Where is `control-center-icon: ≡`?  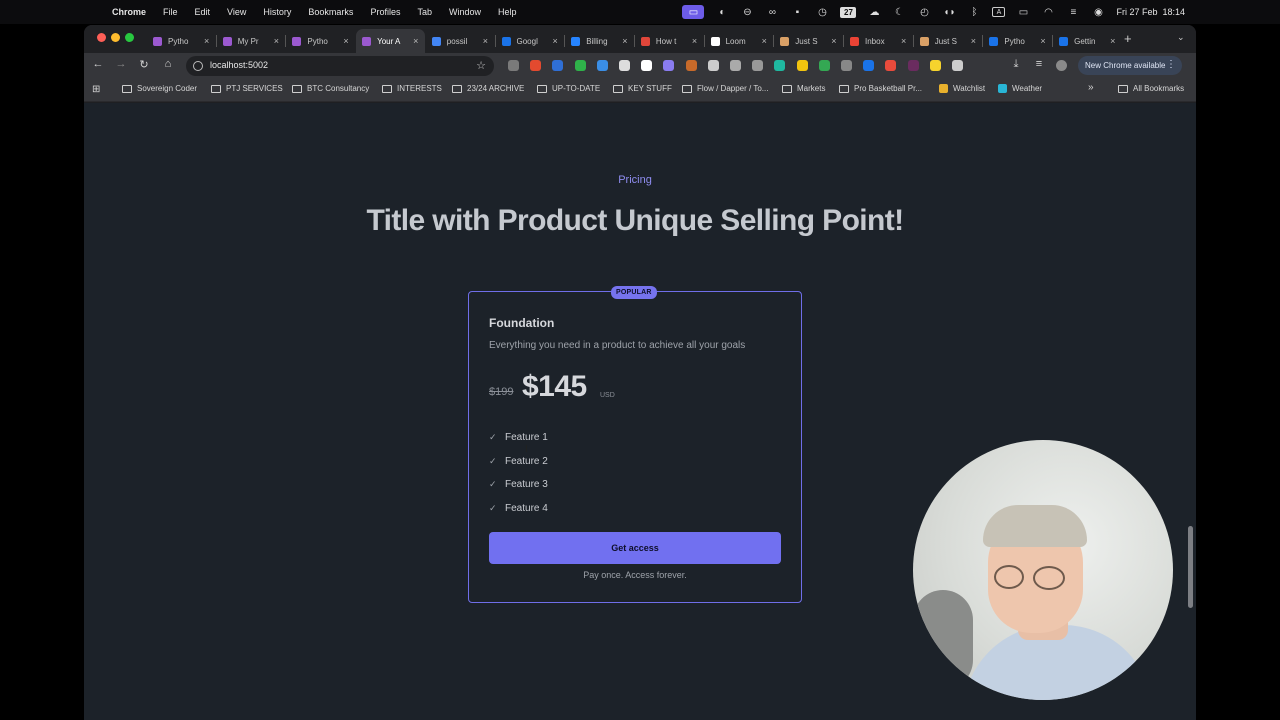
control-center-icon: ≡ is located at coordinates (1073, 12).